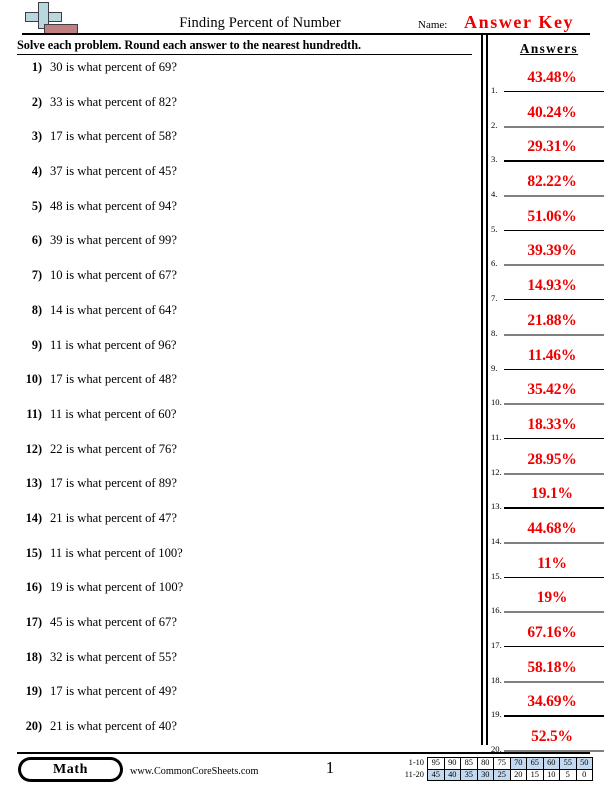  I want to click on problem-item: 13) 17 is what percent of 89?, so click(244, 493).